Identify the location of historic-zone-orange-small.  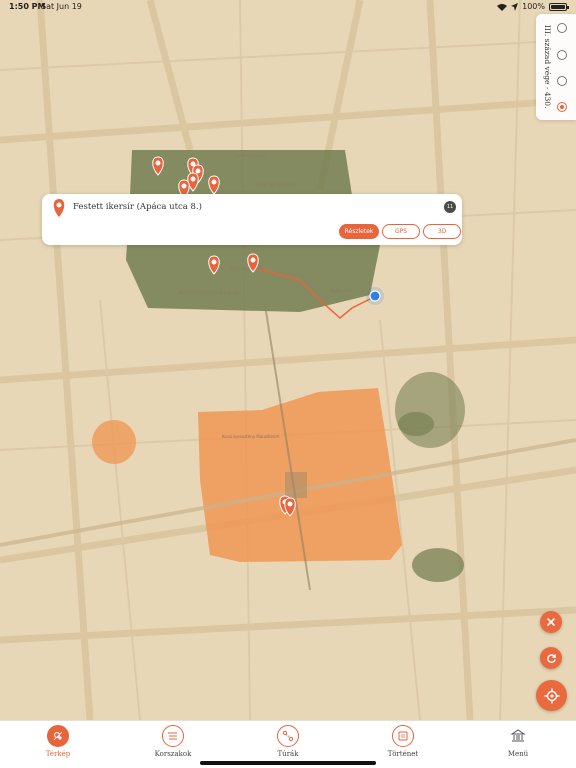
(114, 442).